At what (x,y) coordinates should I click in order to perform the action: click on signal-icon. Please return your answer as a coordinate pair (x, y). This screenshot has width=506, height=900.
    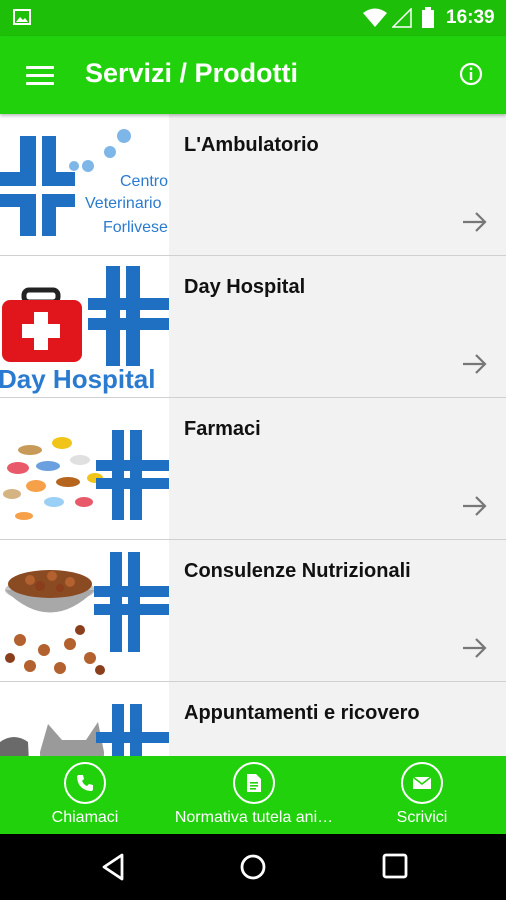
    Looking at the image, I should click on (402, 18).